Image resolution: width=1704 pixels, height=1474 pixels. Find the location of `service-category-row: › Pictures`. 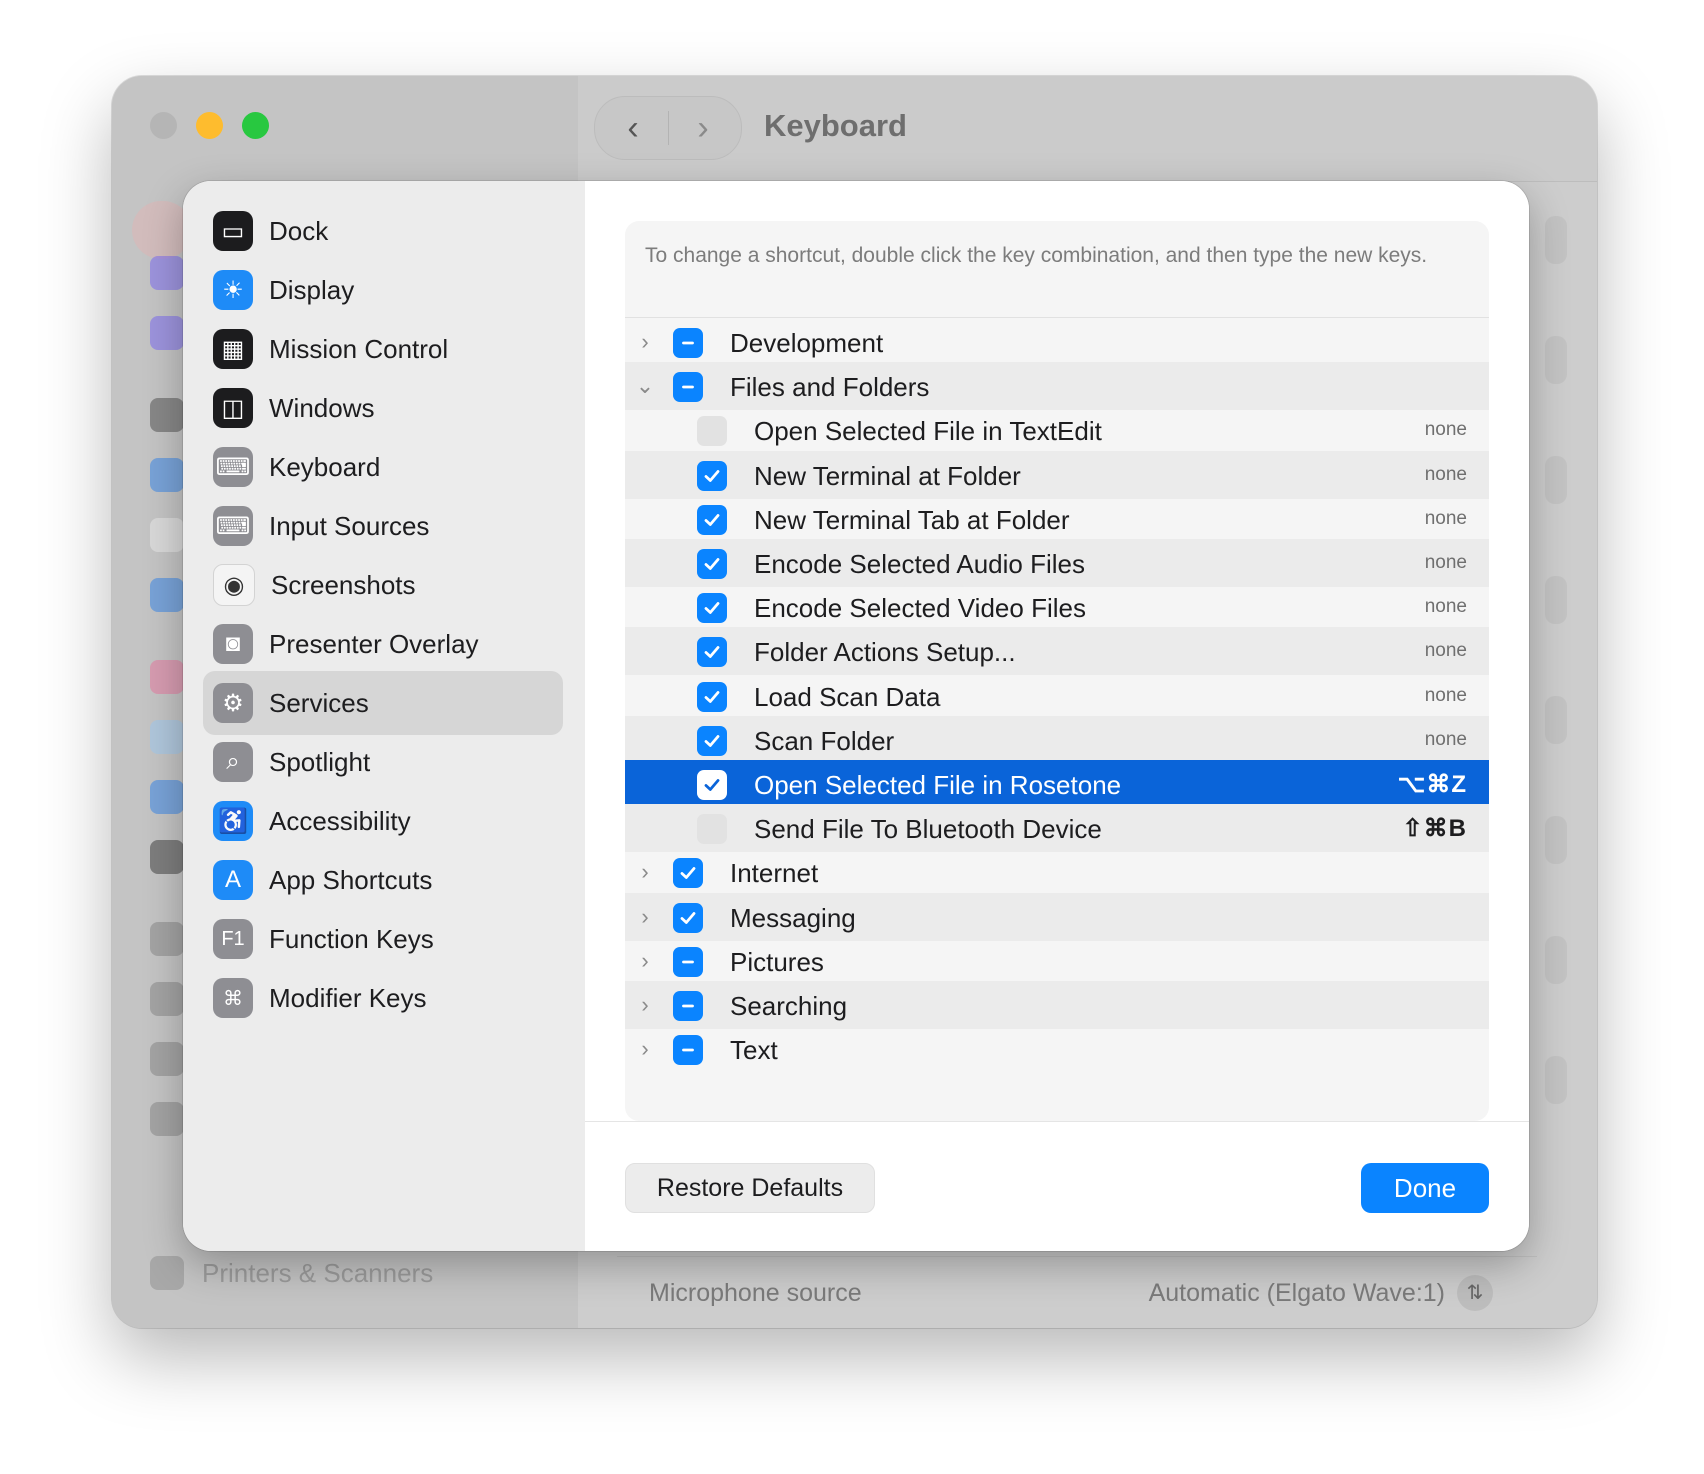

service-category-row: › Pictures is located at coordinates (1057, 961).